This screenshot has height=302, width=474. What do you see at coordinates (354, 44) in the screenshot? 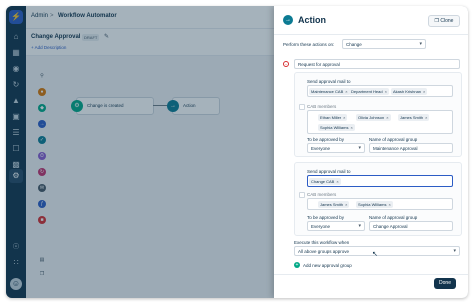
I see `perform-value: Change` at bounding box center [354, 44].